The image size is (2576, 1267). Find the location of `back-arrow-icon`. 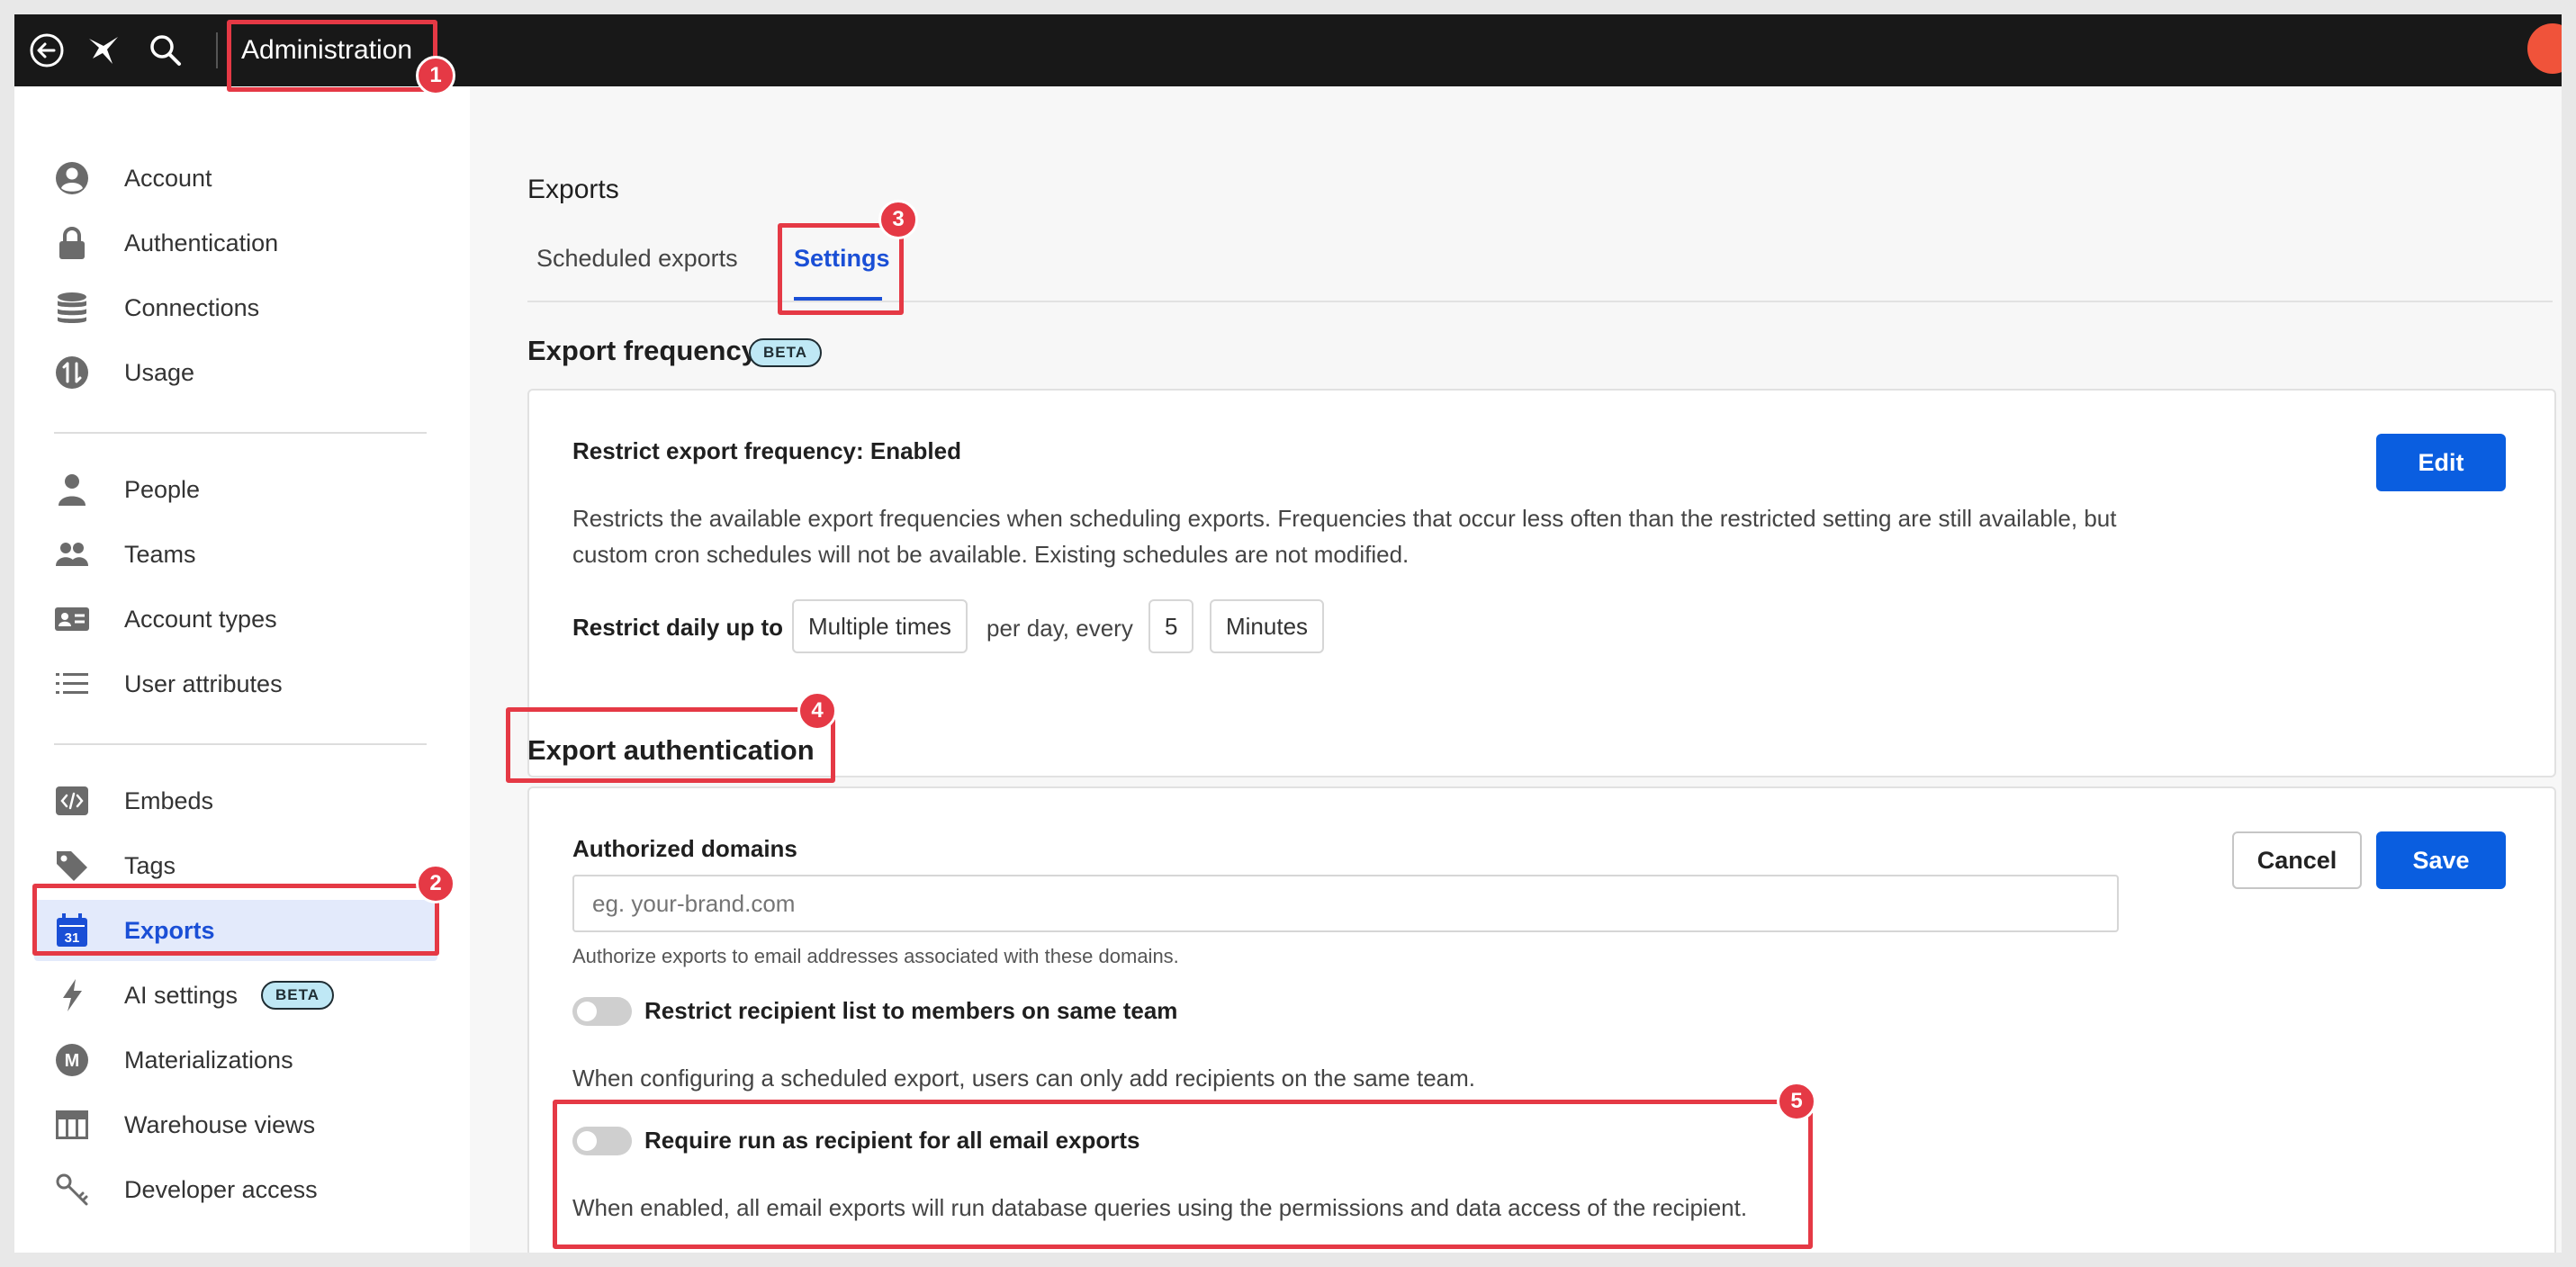

back-arrow-icon is located at coordinates (46, 51).